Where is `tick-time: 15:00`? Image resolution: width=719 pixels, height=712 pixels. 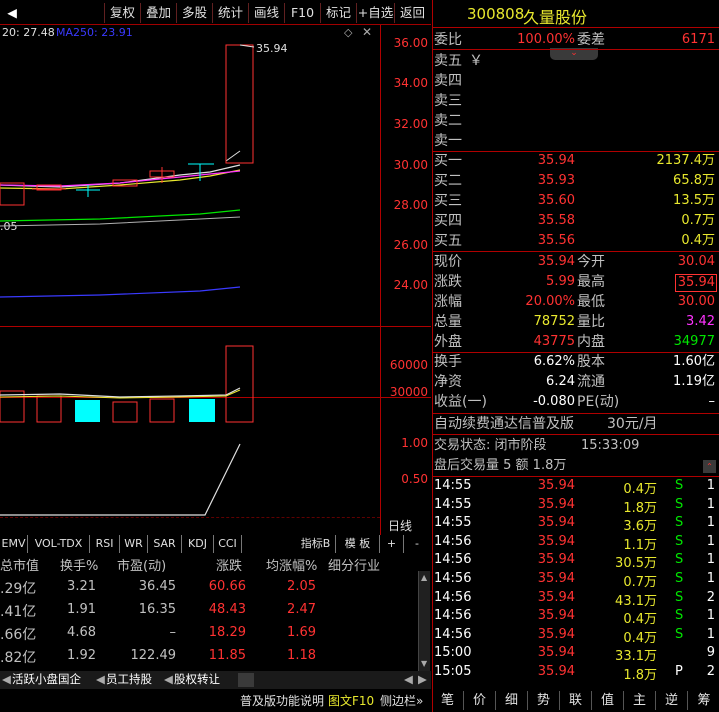 tick-time: 15:00 is located at coordinates (453, 653).